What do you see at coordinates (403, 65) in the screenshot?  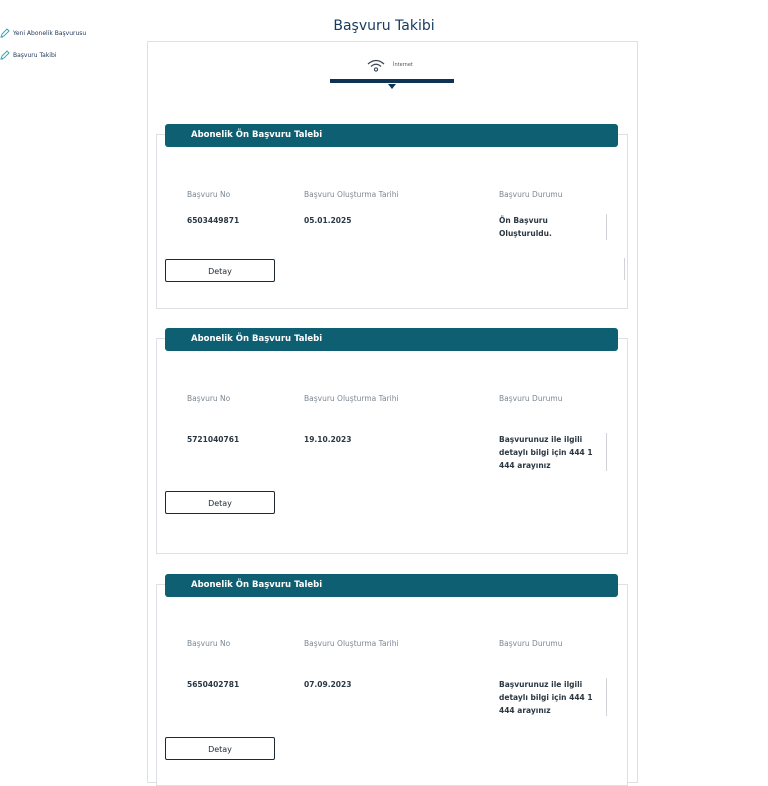 I see `tab-label: İnternet` at bounding box center [403, 65].